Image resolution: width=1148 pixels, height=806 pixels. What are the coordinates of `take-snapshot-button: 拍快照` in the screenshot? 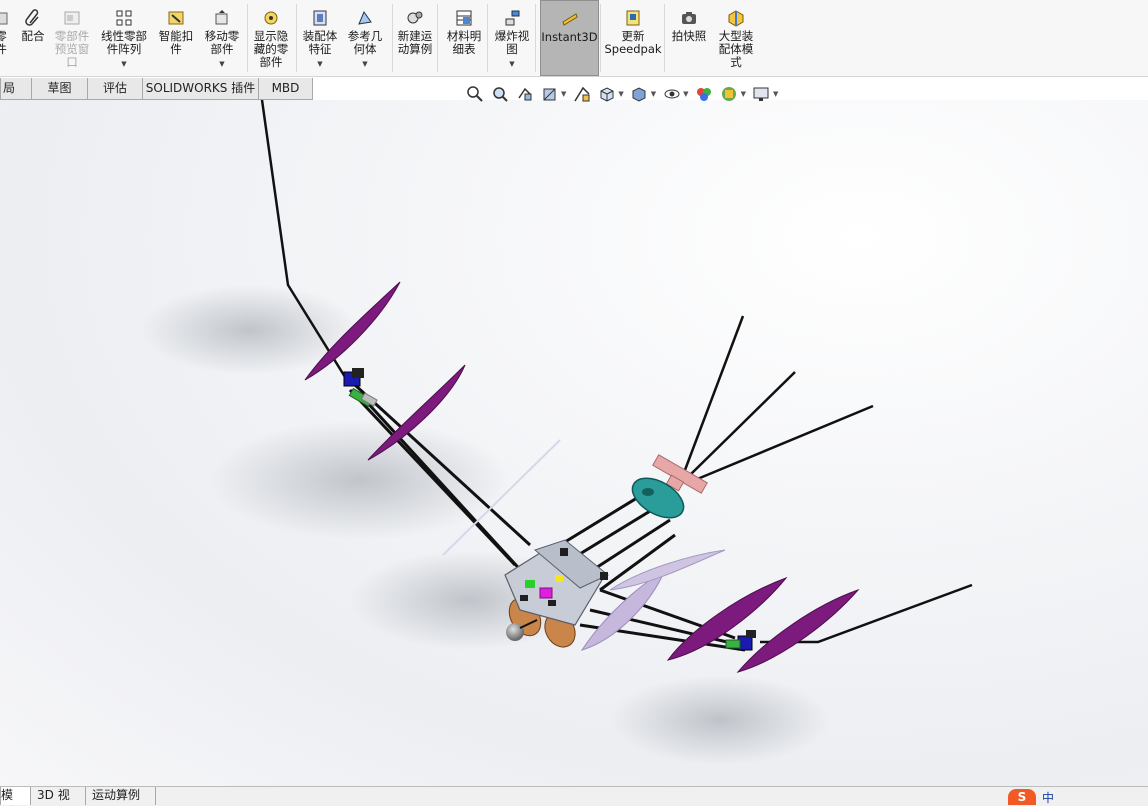 It's located at (689, 38).